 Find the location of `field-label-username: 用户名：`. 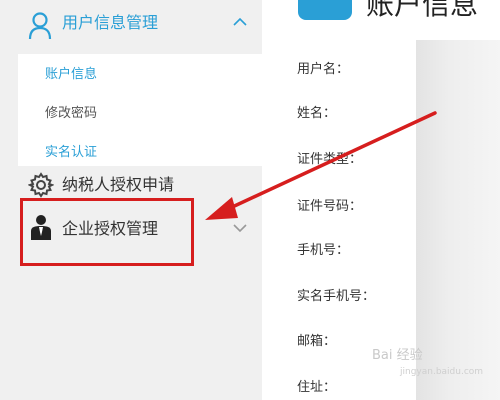

field-label-username: 用户名： is located at coordinates (323, 69).